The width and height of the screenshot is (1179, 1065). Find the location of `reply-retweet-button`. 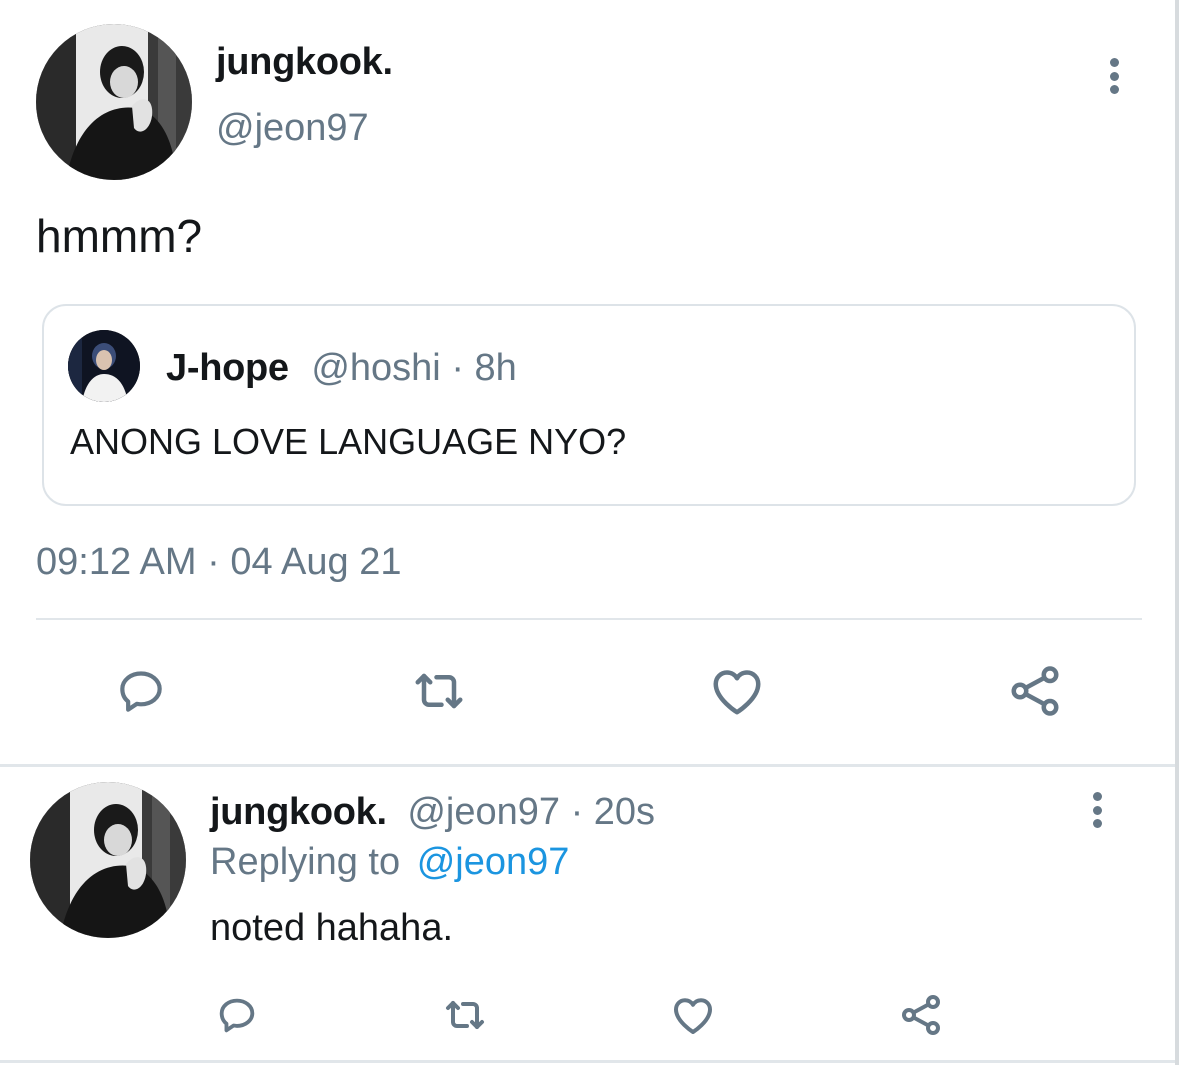

reply-retweet-button is located at coordinates (465, 1015).